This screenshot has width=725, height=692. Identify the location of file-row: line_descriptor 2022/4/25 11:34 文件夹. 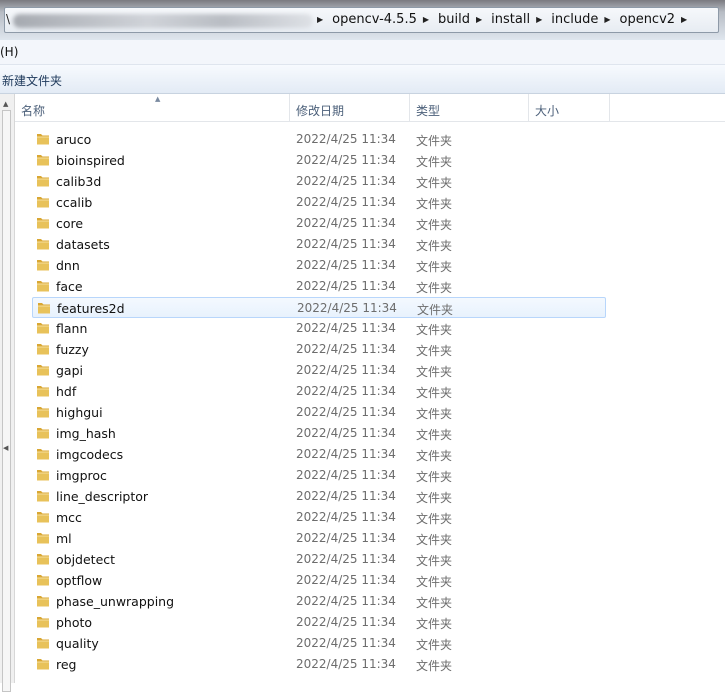
(319, 496).